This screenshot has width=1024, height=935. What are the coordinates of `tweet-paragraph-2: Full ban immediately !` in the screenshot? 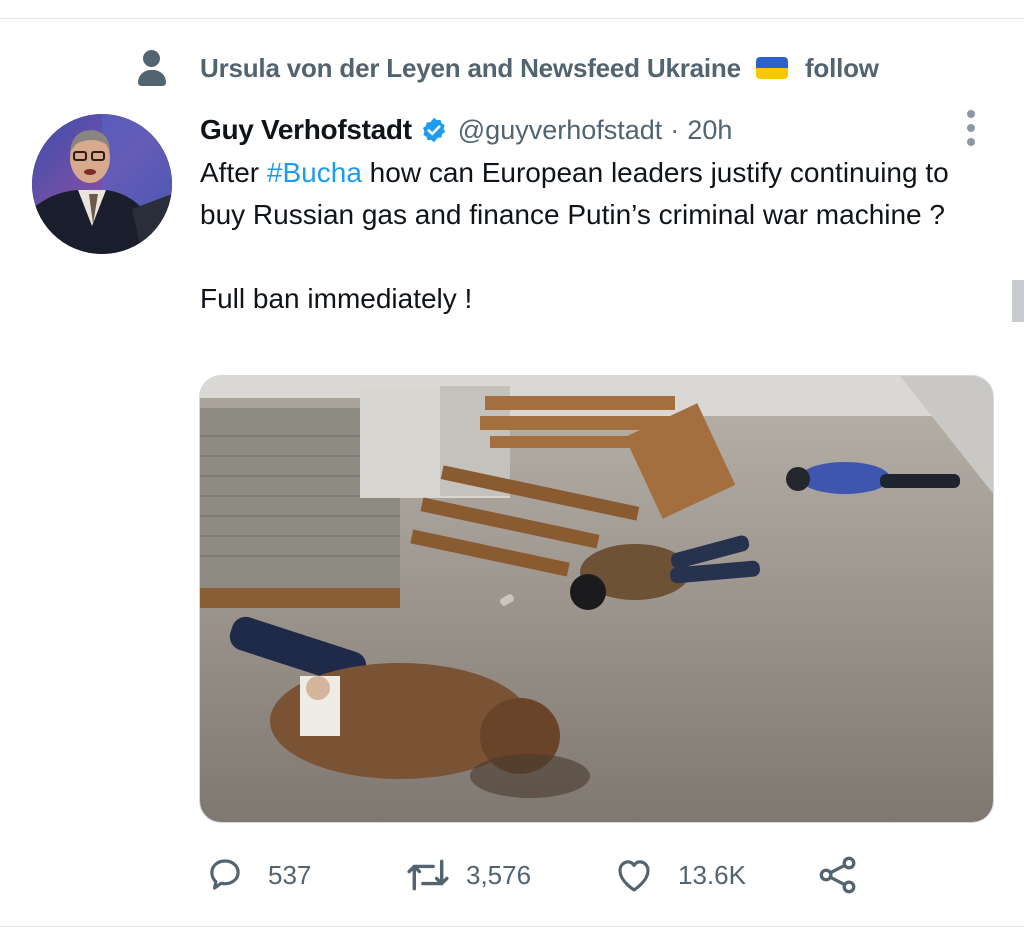 It's located at (336, 298).